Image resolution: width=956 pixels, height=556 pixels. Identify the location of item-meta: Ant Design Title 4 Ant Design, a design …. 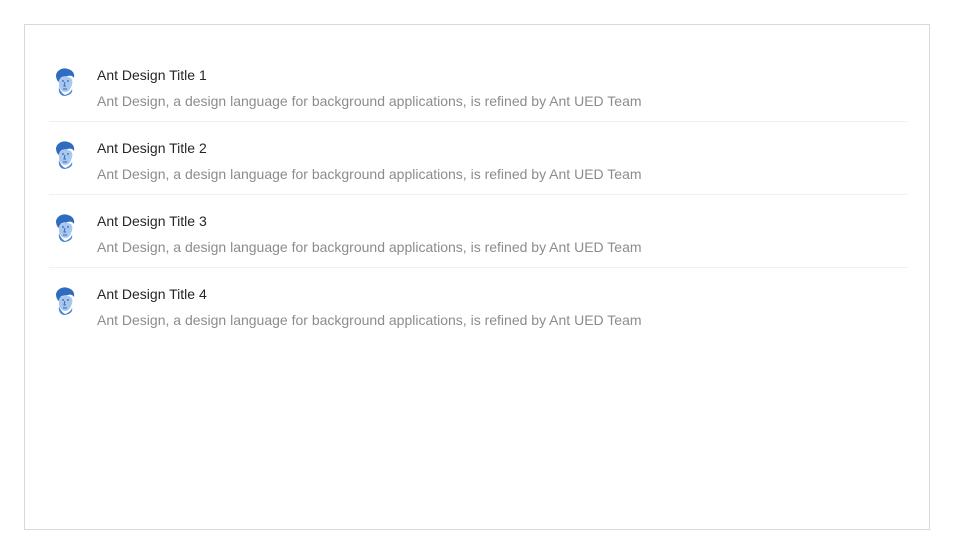
(369, 307).